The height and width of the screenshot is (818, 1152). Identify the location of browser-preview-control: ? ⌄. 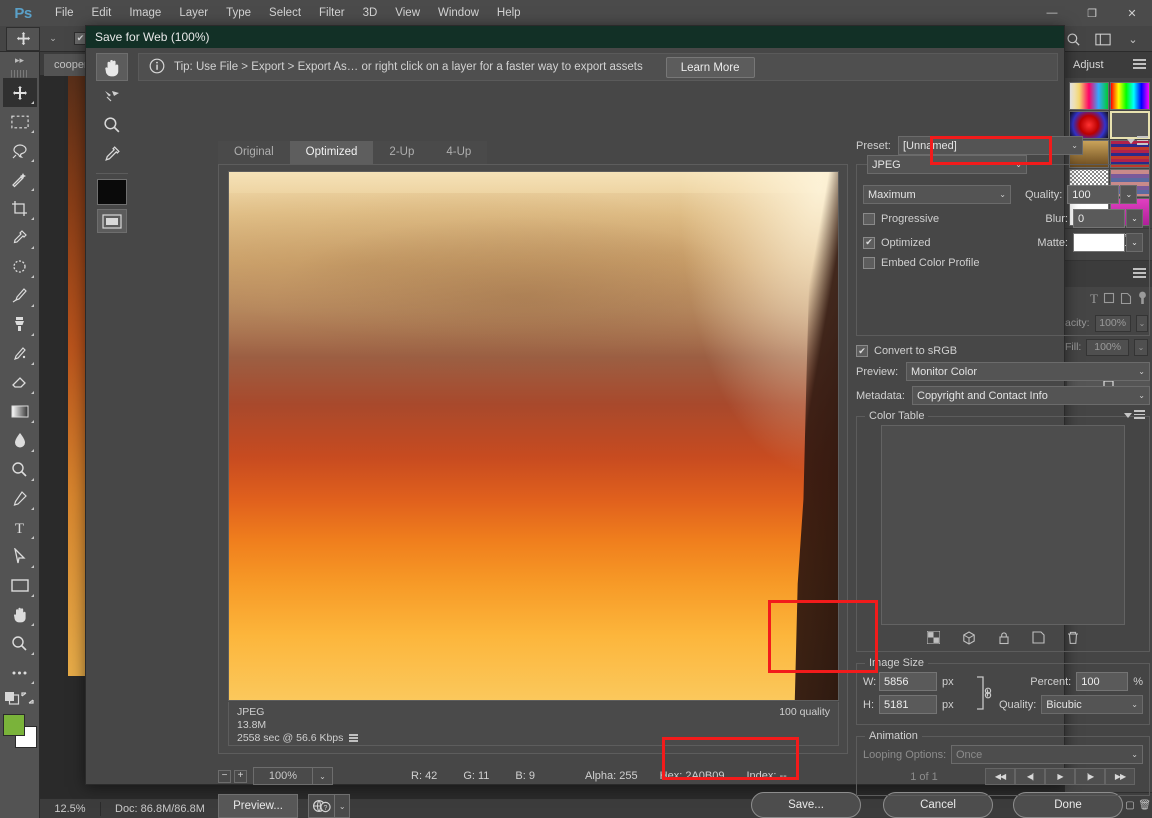
(329, 806).